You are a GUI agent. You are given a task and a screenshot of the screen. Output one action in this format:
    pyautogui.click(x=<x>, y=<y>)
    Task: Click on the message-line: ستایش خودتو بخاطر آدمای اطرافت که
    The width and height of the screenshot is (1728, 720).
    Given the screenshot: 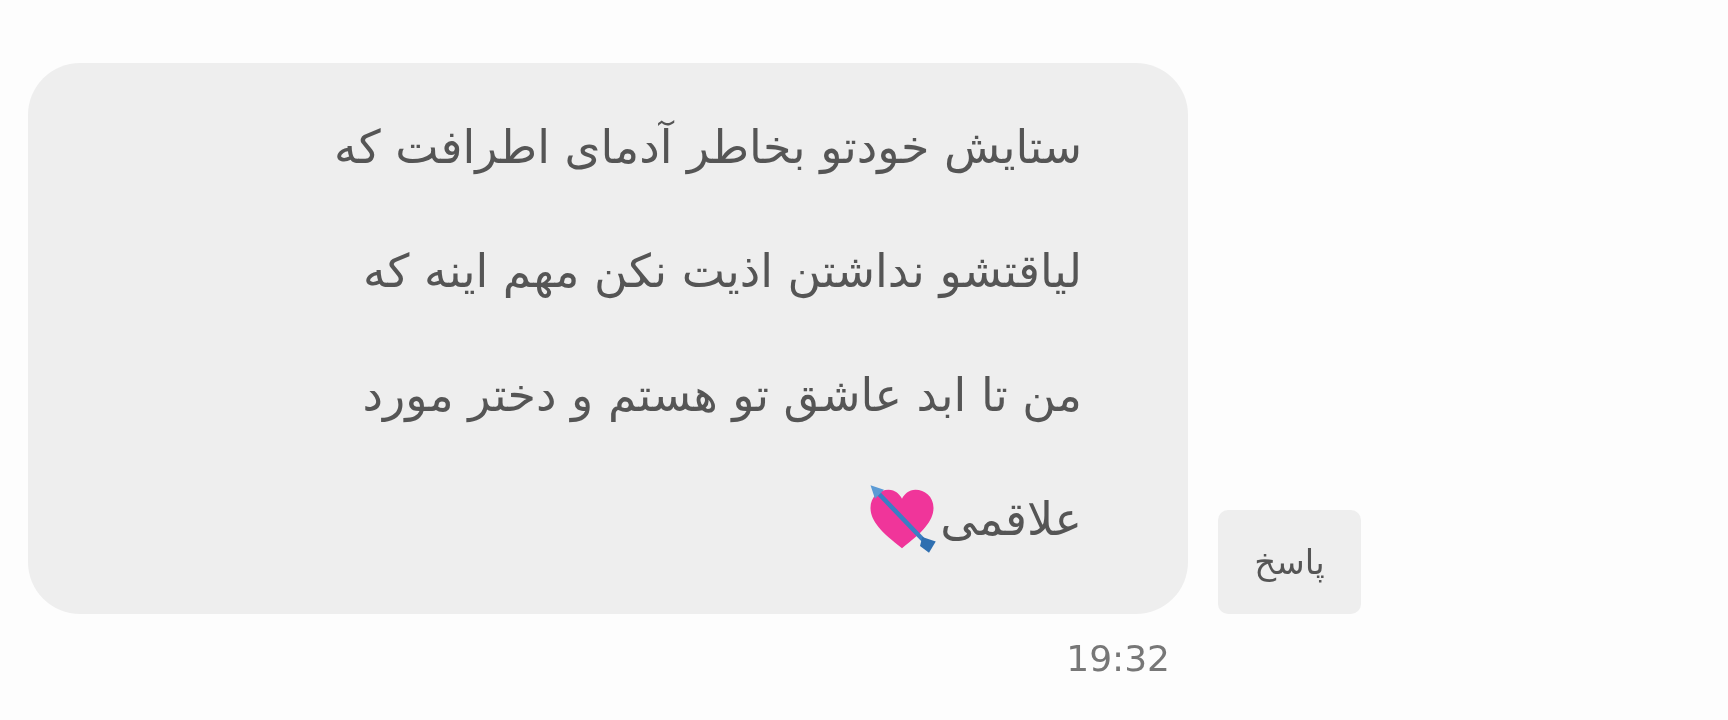 What is the action you would take?
    pyautogui.click(x=708, y=147)
    